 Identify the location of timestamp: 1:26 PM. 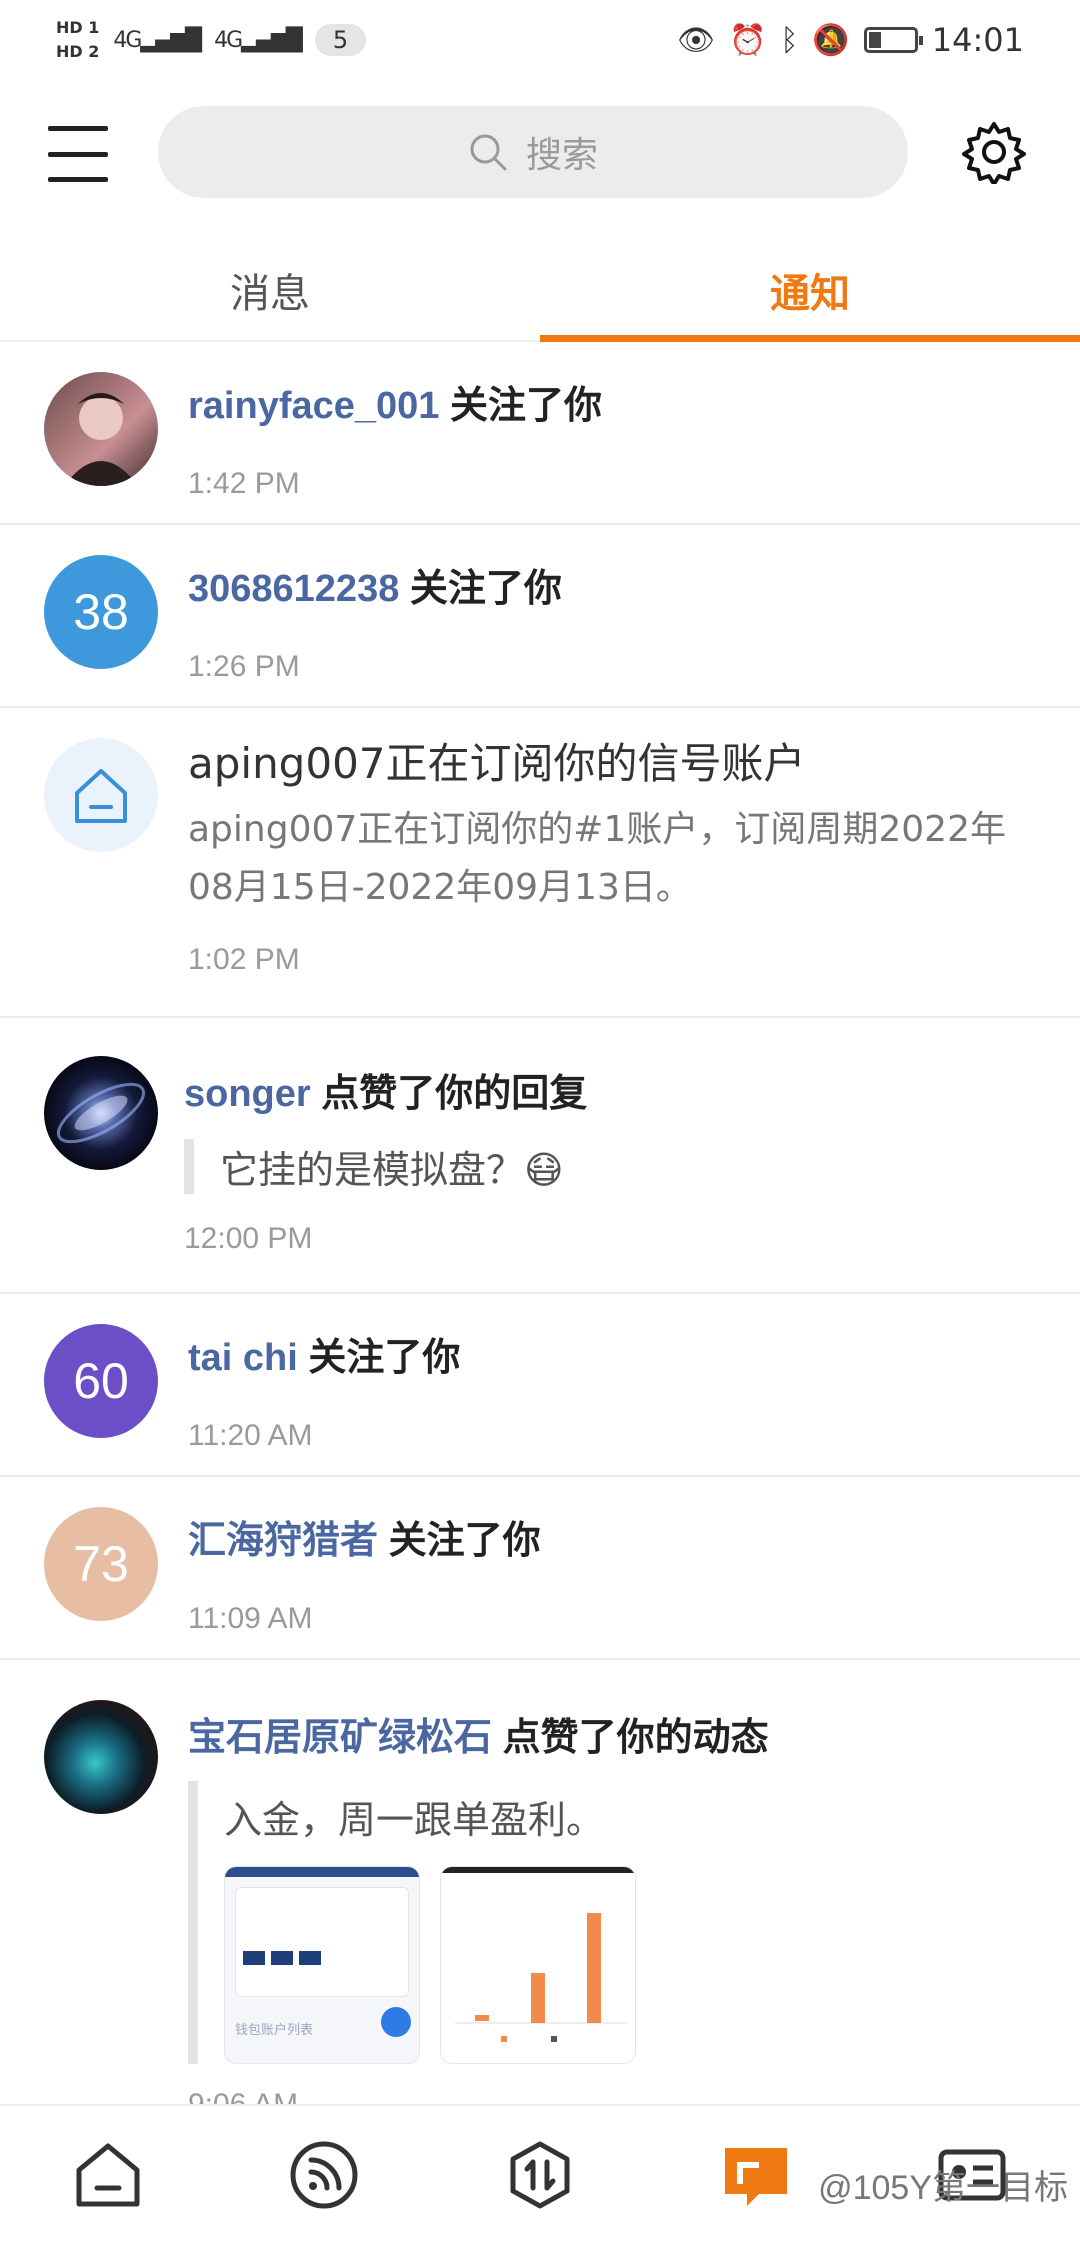
(244, 666).